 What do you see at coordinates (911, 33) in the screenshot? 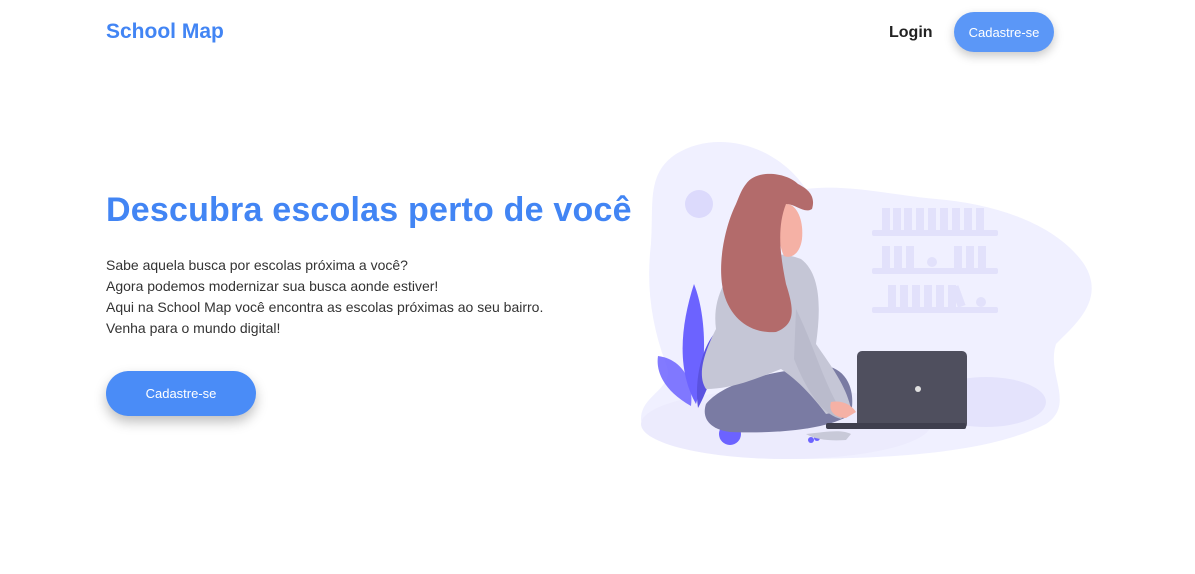
I see `login-link: Login` at bounding box center [911, 33].